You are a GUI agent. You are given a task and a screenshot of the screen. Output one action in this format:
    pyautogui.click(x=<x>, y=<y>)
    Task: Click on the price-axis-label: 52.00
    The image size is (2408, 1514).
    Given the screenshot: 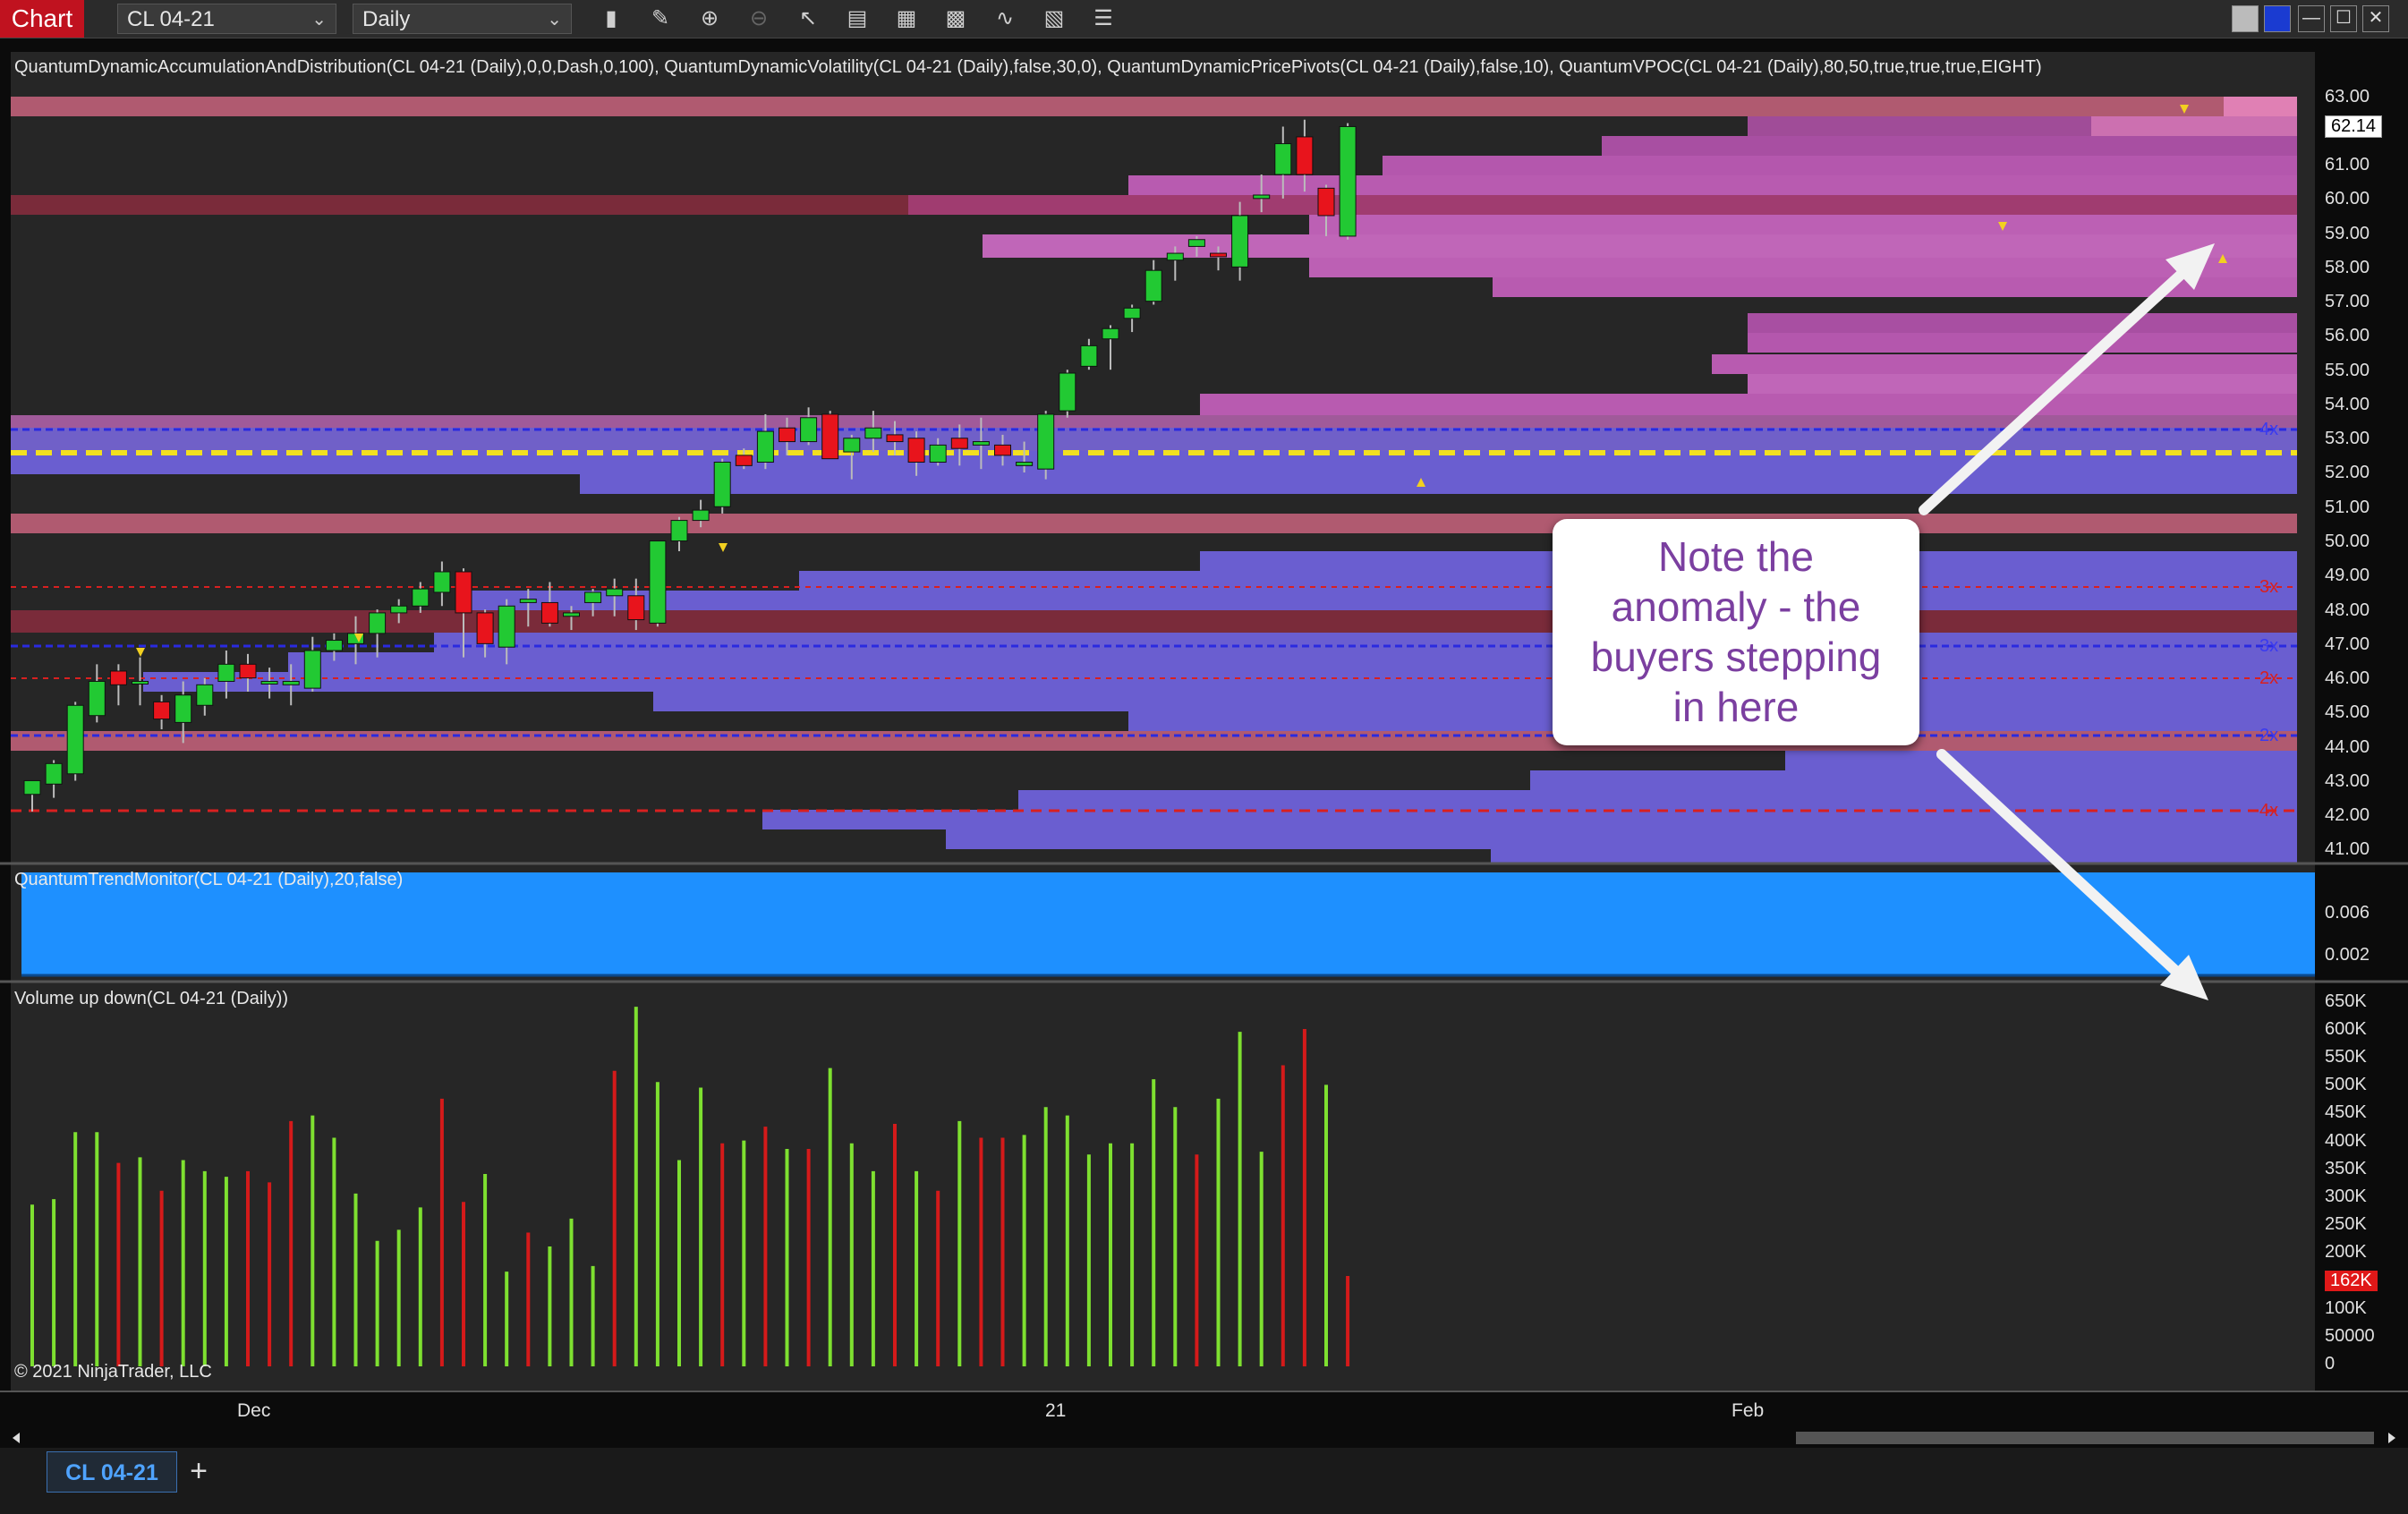 What is the action you would take?
    pyautogui.click(x=2347, y=472)
    